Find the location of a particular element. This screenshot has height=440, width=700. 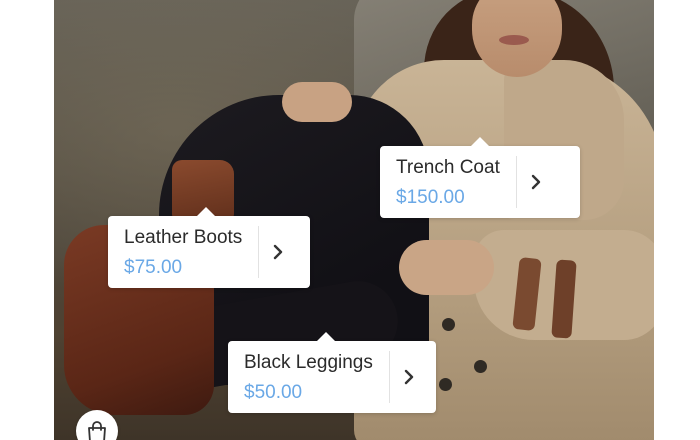

product-tag-leather-boots: Leather Boots $75.00 is located at coordinates (209, 247).